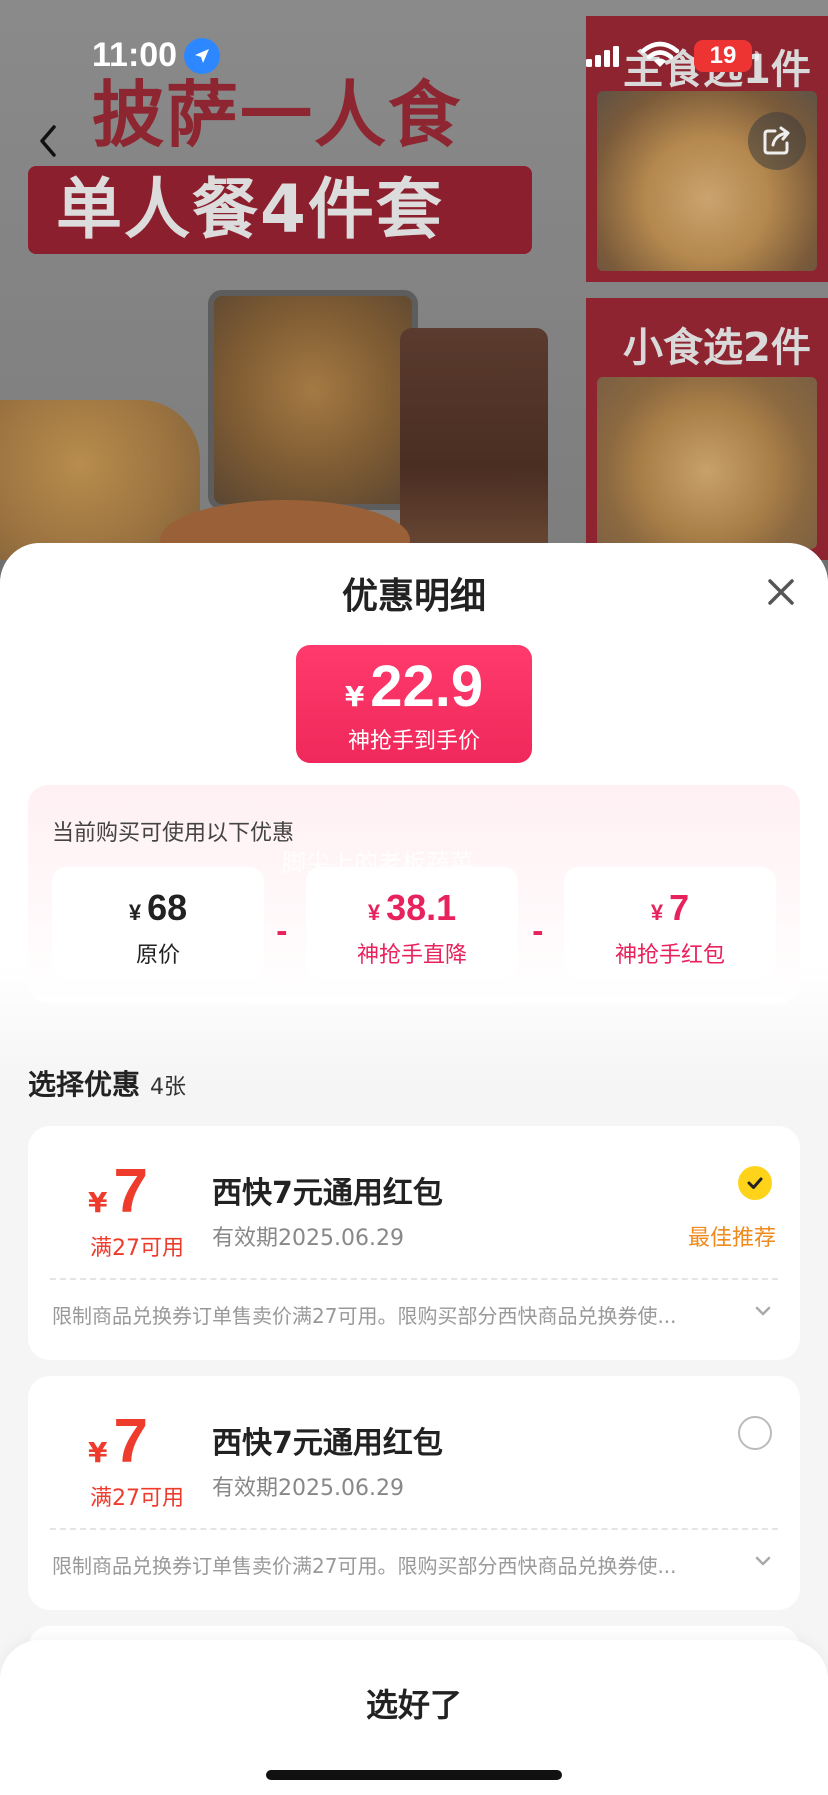 The width and height of the screenshot is (828, 1795). I want to click on red-packet-value: 7, so click(679, 907).